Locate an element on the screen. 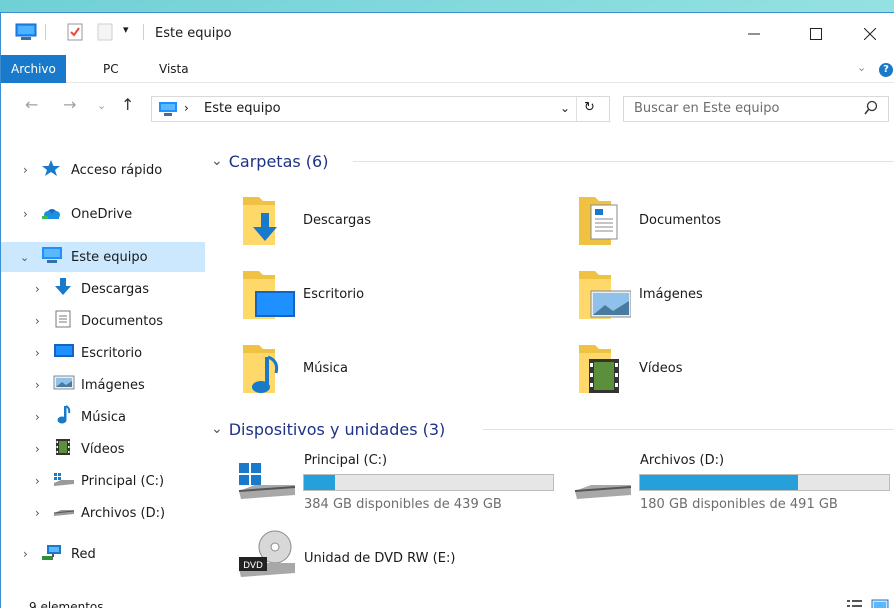  sidebar-item-este-equipo: ⌄ Este equipo is located at coordinates (103, 257).